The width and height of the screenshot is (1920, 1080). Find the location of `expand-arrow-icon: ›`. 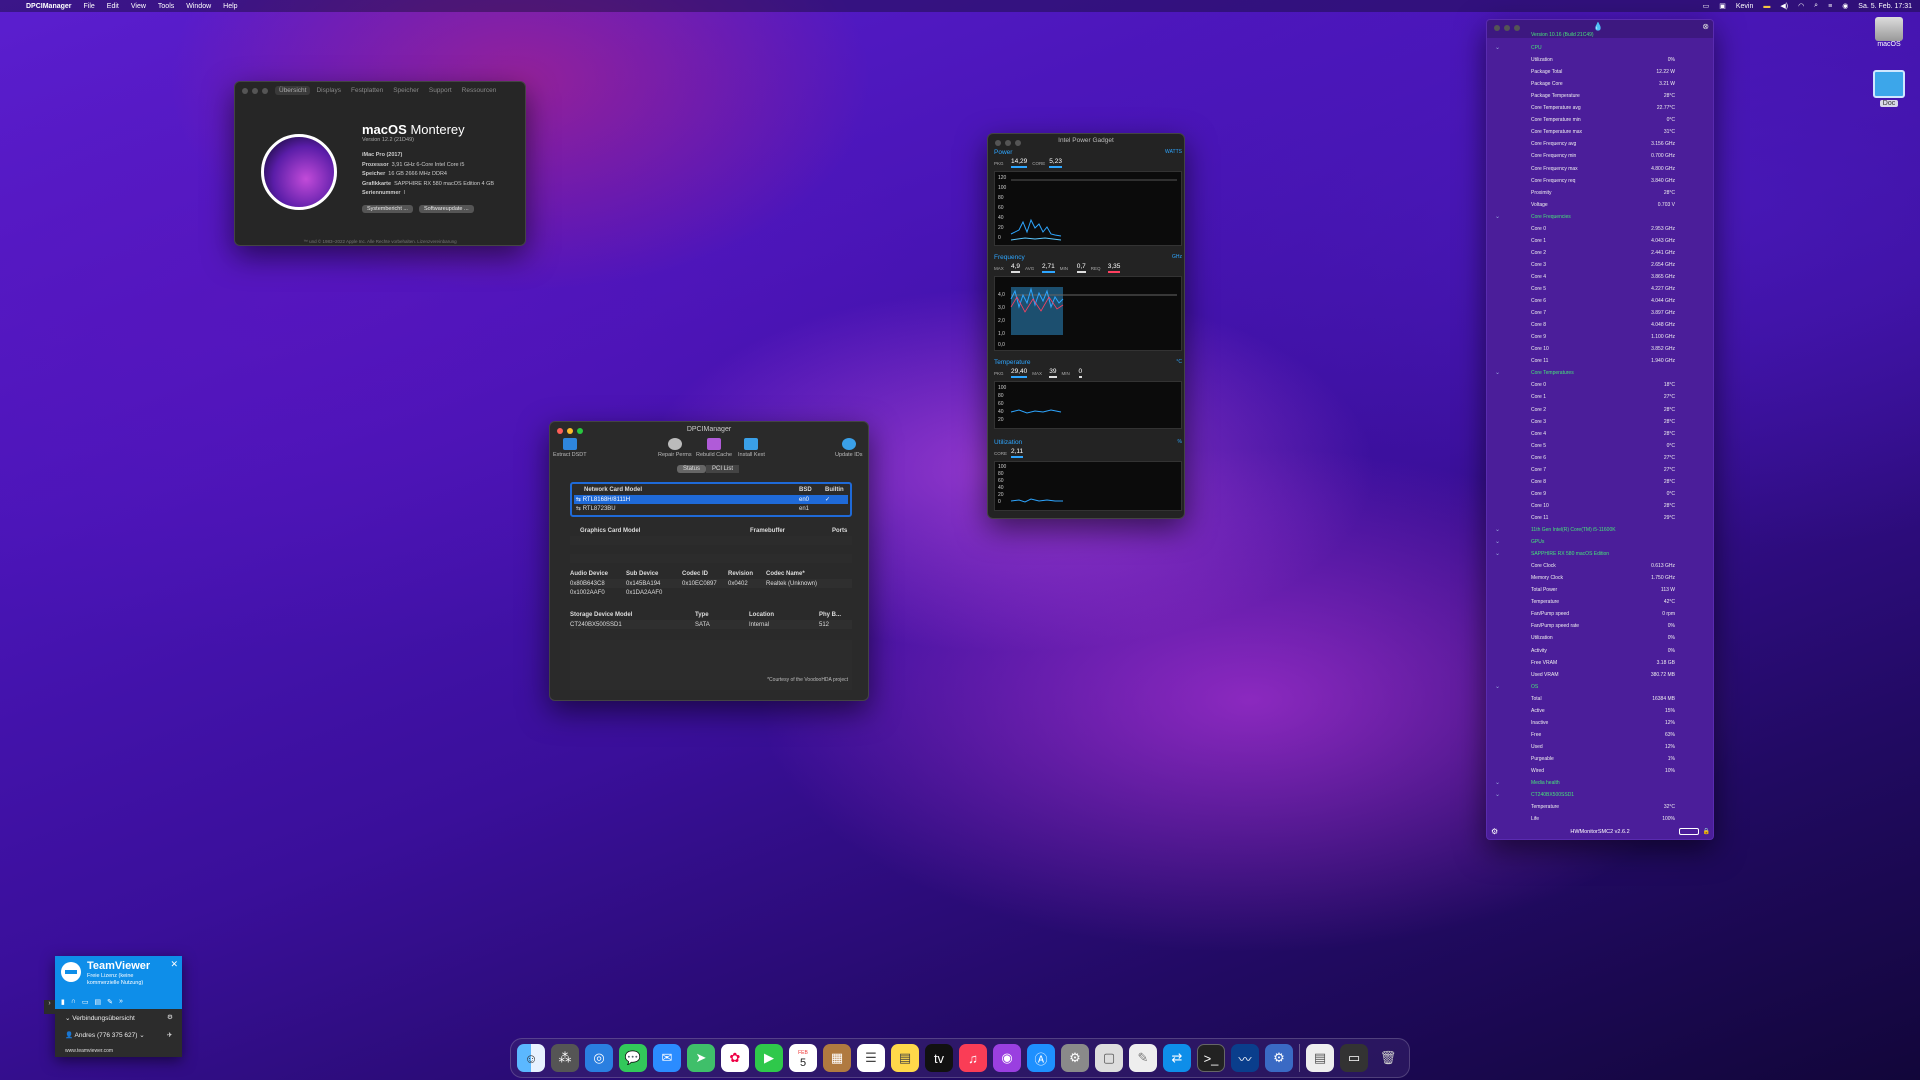

expand-arrow-icon: › is located at coordinates (49, 1007).